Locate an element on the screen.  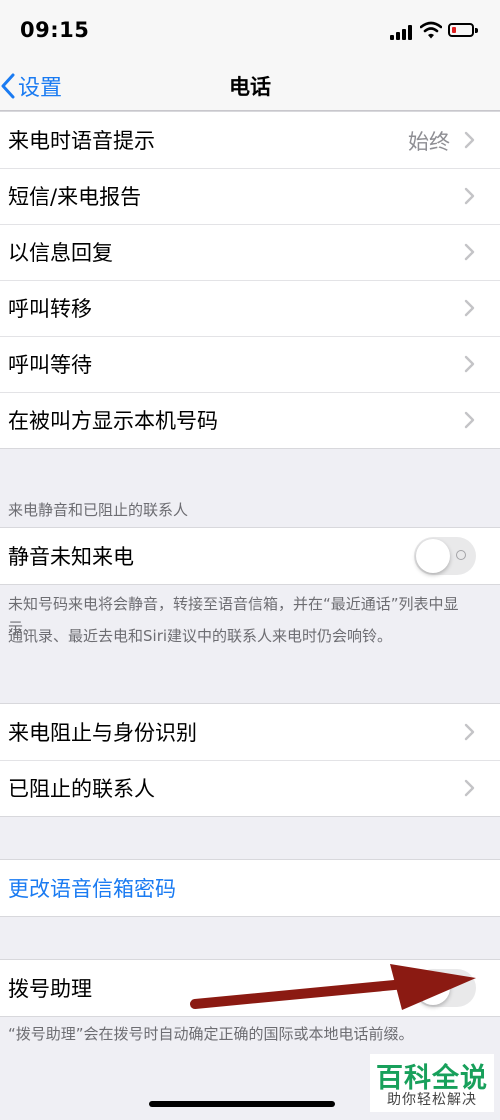
row-label: 以信息回复 is located at coordinates (60, 253).